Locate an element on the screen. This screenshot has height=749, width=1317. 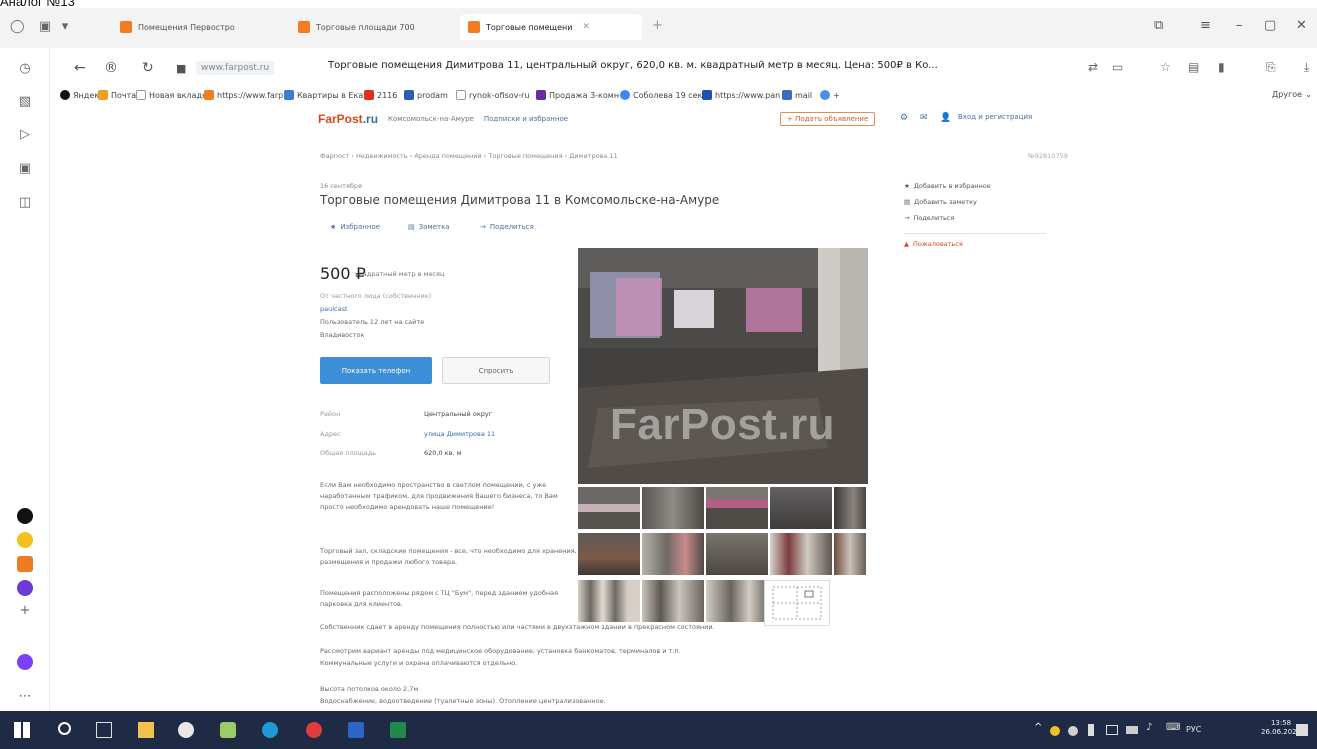
extensions-icon: ▤ is located at coordinates (1193, 67).